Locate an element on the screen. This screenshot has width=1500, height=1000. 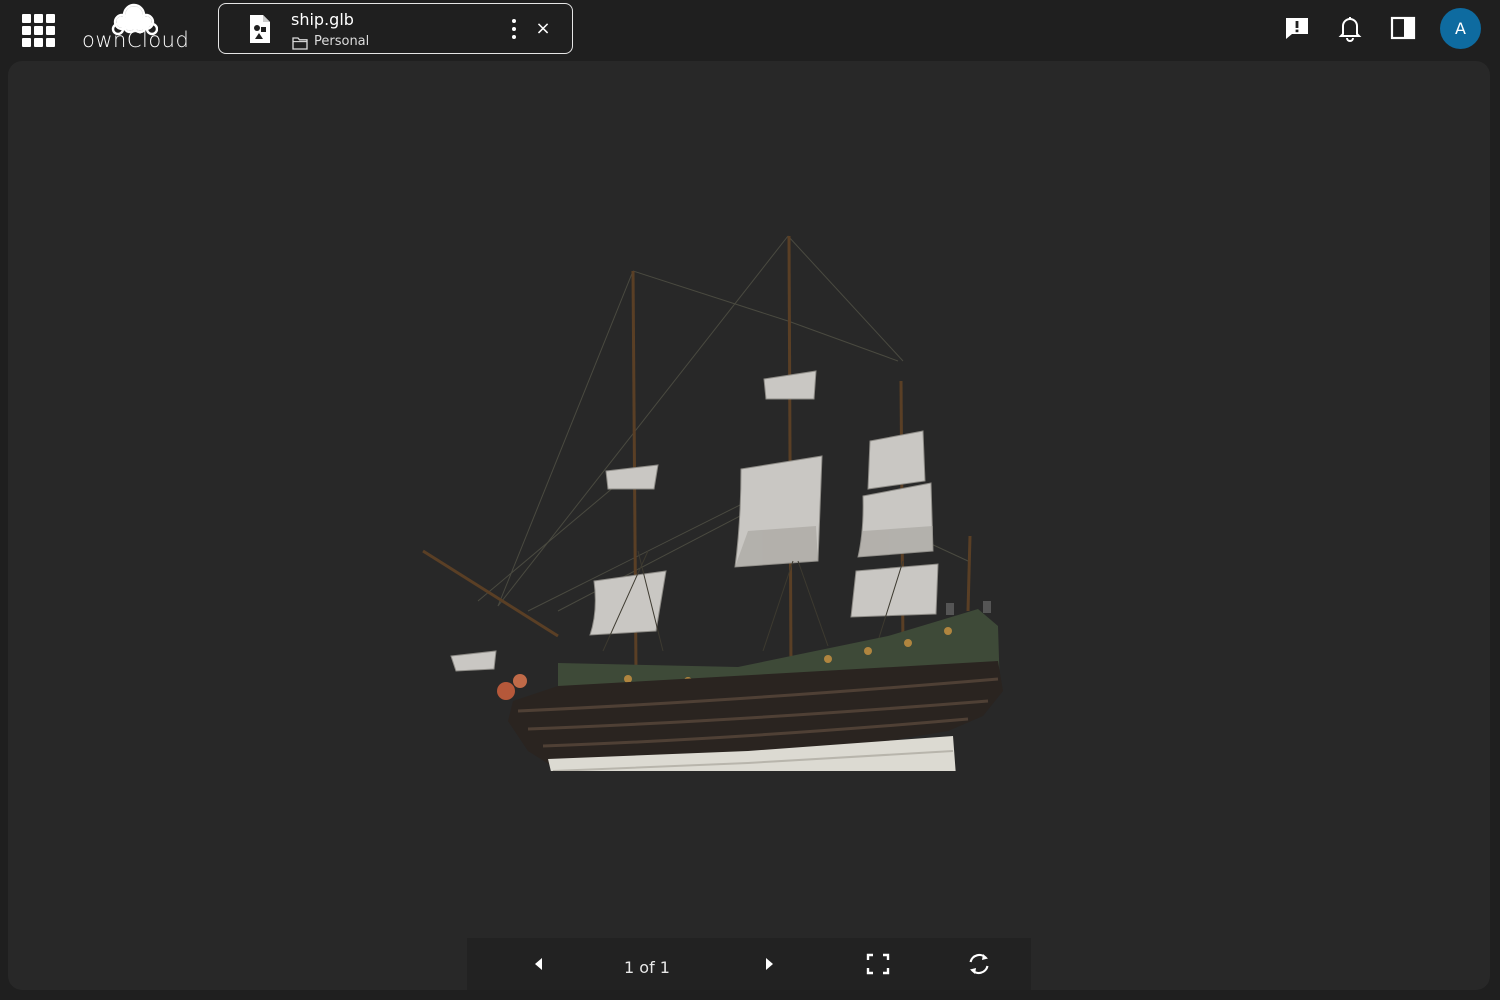
sails is located at coordinates (694, 521).